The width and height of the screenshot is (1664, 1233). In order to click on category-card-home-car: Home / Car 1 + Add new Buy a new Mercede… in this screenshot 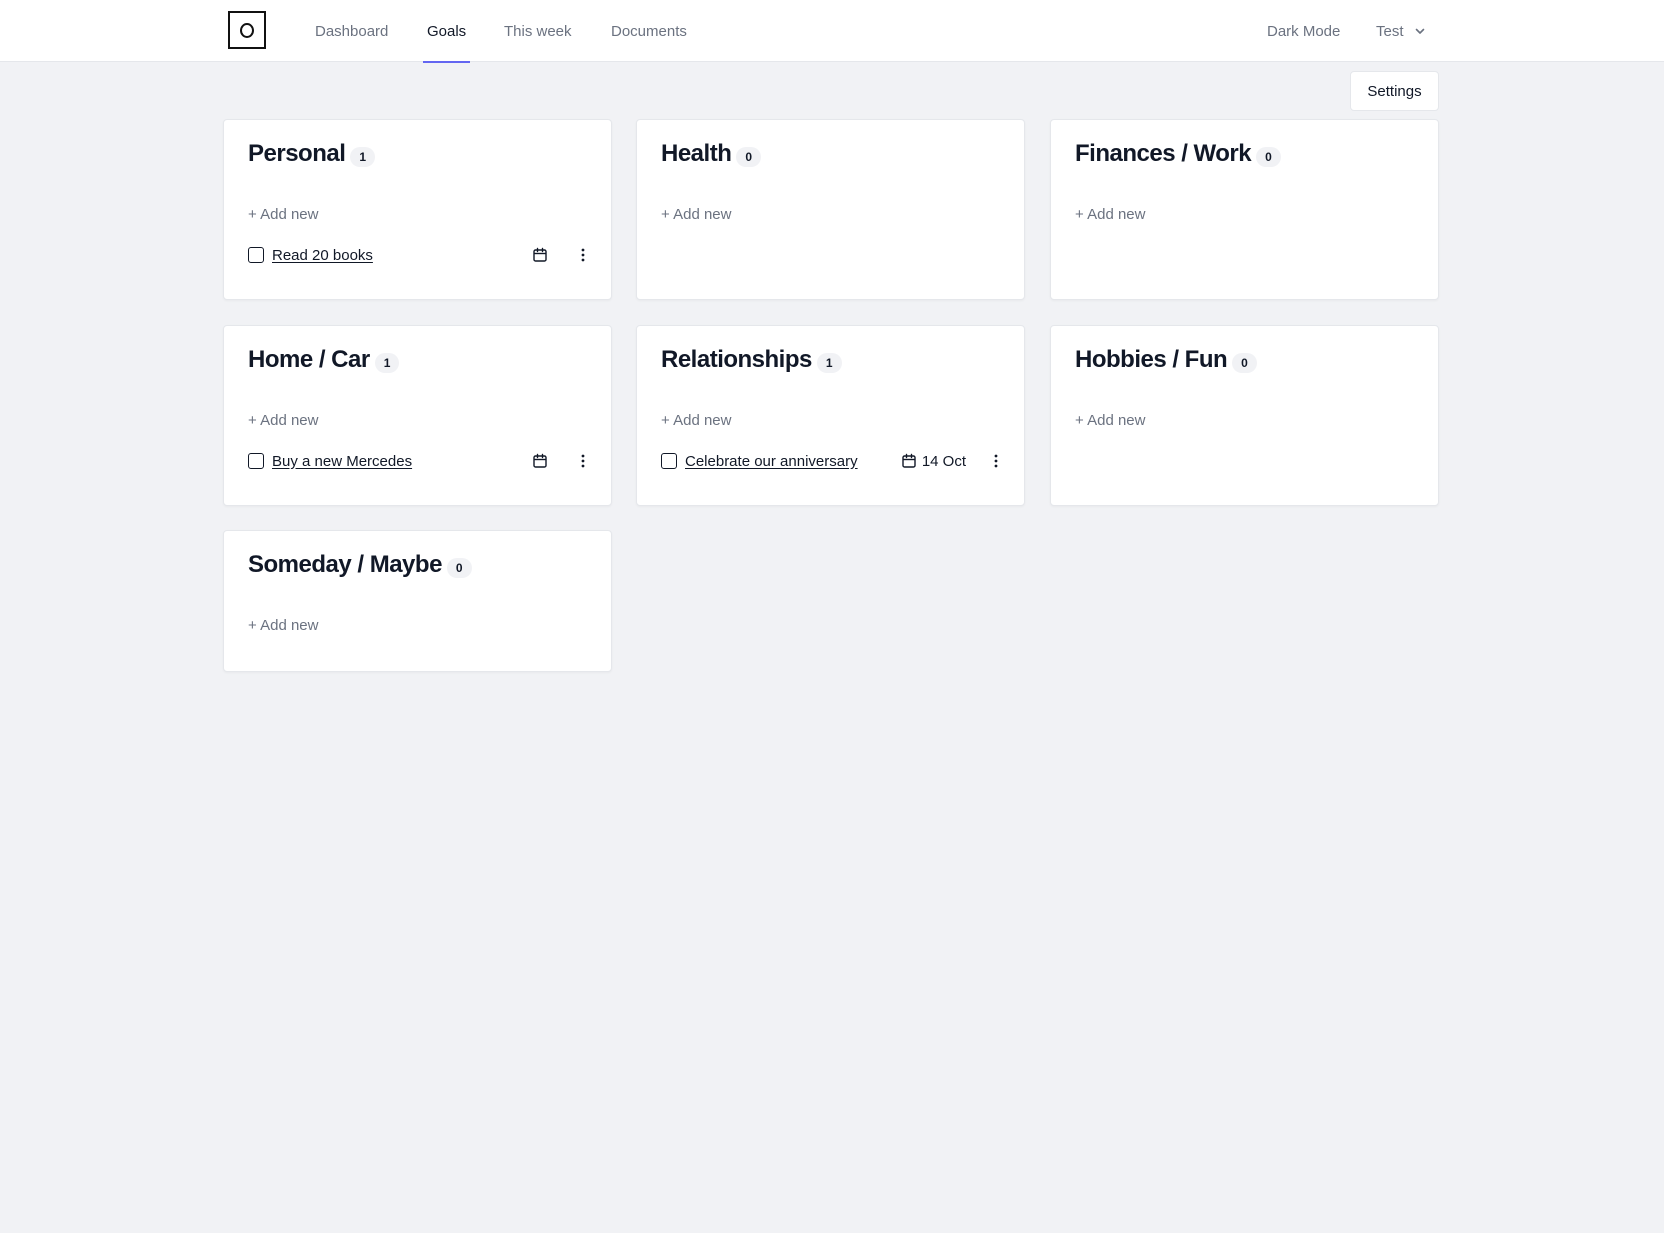, I will do `click(417, 415)`.